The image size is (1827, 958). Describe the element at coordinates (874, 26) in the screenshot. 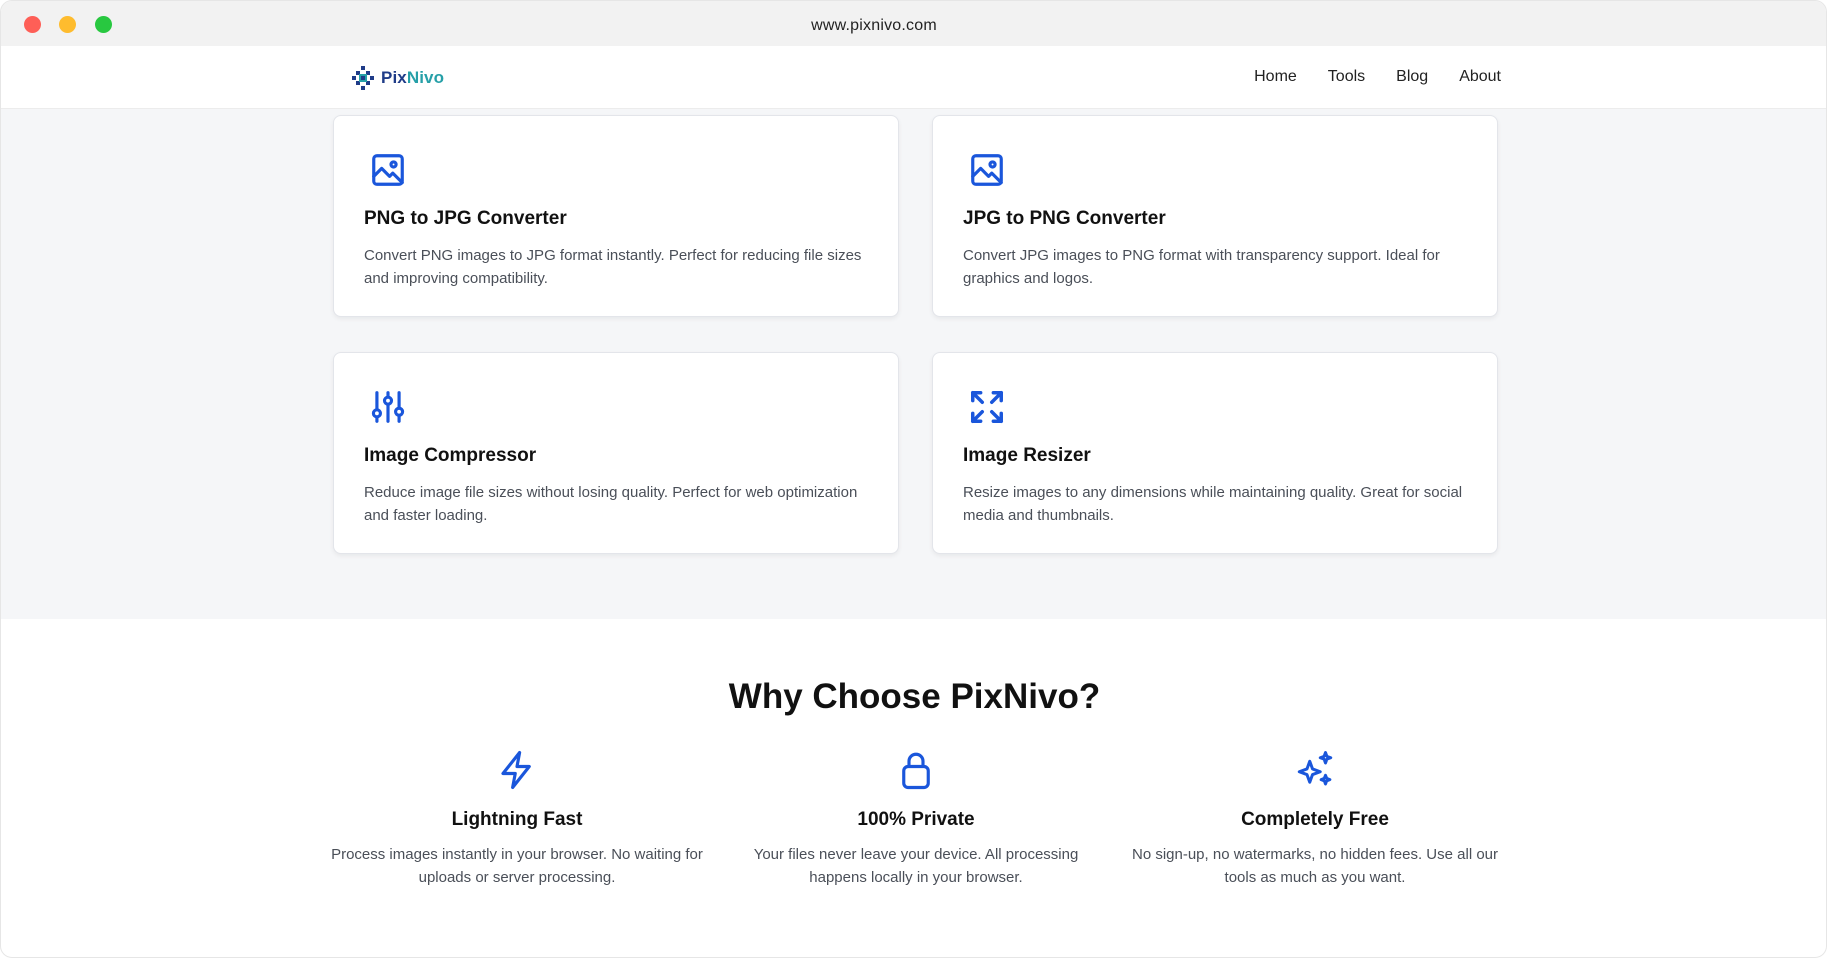

I see `address-bar: www.pixnivo.com` at that location.